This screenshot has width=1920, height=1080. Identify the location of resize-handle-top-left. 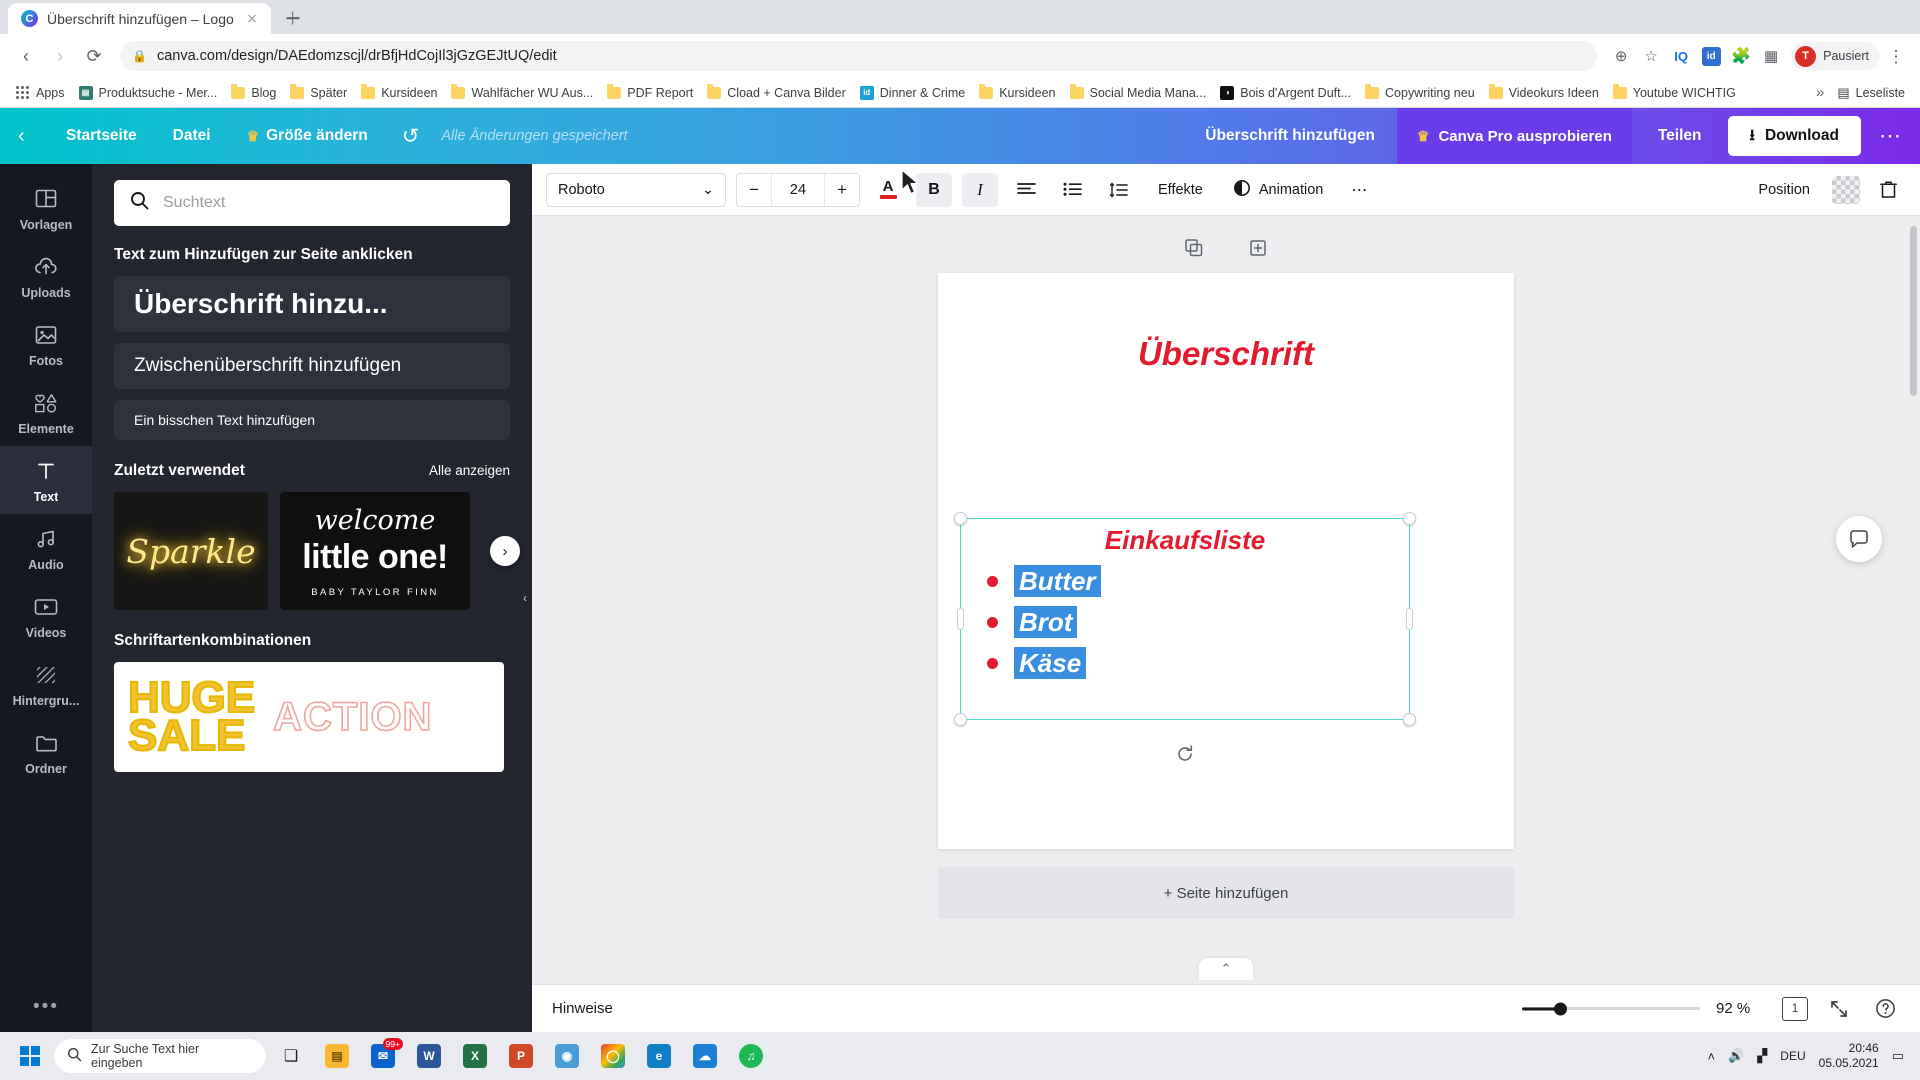
(960, 518).